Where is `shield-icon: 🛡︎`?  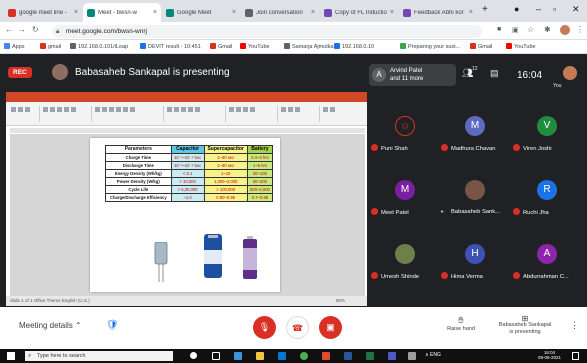
shield-icon: 🛡︎ is located at coordinates (112, 326).